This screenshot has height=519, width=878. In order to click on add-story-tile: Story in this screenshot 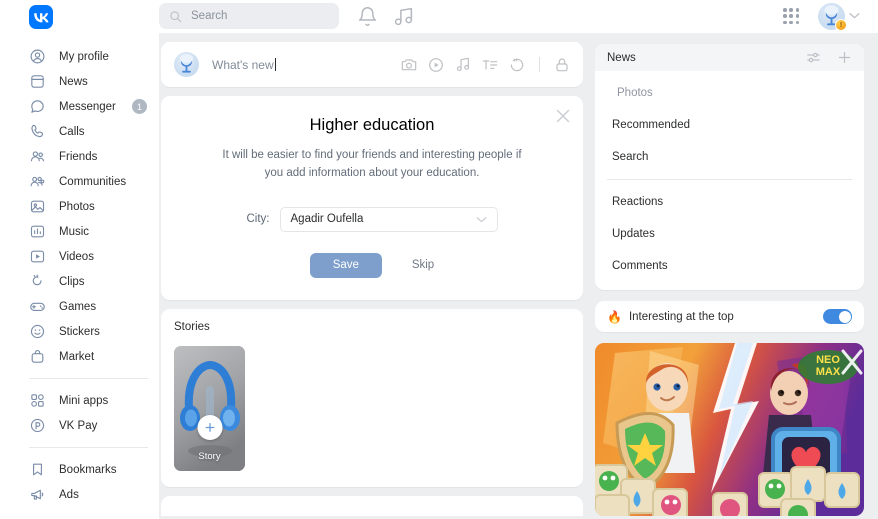, I will do `click(209, 408)`.